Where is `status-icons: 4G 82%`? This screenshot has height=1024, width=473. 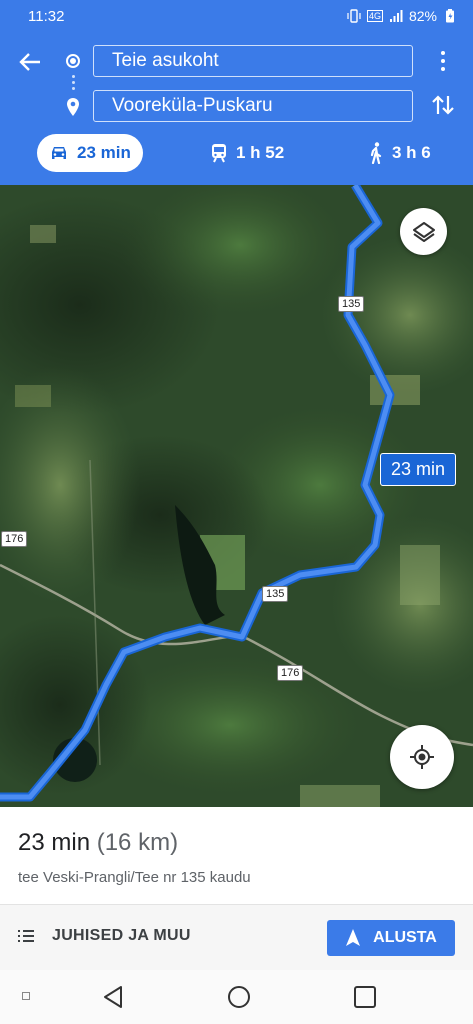
status-icons: 4G 82% is located at coordinates (402, 16).